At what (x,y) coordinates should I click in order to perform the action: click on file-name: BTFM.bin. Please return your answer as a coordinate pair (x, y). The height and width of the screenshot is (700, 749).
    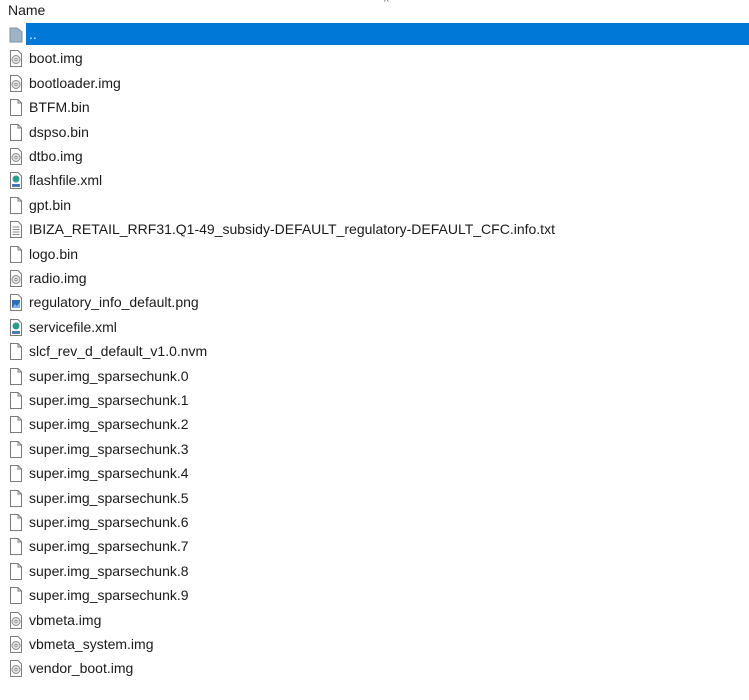
    Looking at the image, I should click on (59, 107).